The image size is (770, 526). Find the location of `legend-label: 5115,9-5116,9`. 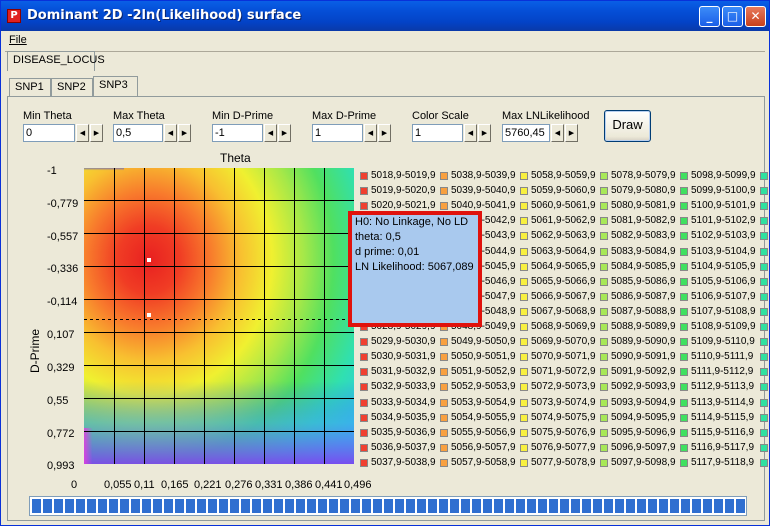

legend-label: 5115,9-5116,9 is located at coordinates (723, 432).